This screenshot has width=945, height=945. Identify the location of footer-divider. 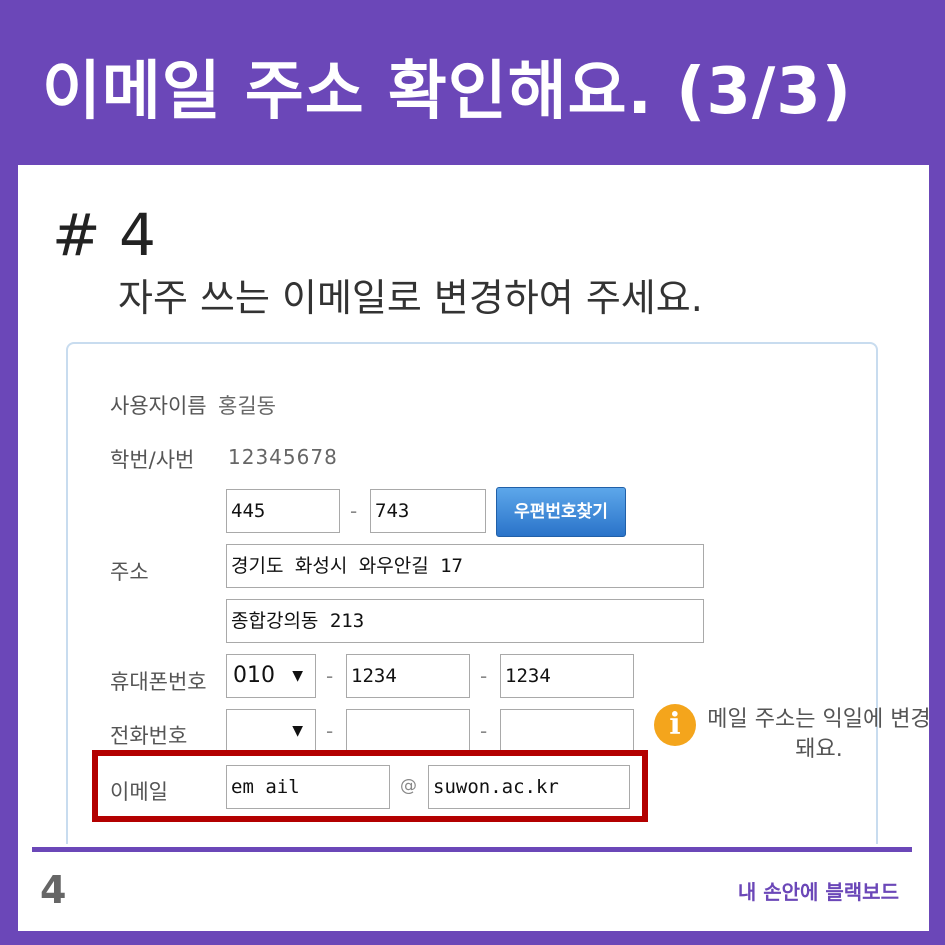
(472, 849).